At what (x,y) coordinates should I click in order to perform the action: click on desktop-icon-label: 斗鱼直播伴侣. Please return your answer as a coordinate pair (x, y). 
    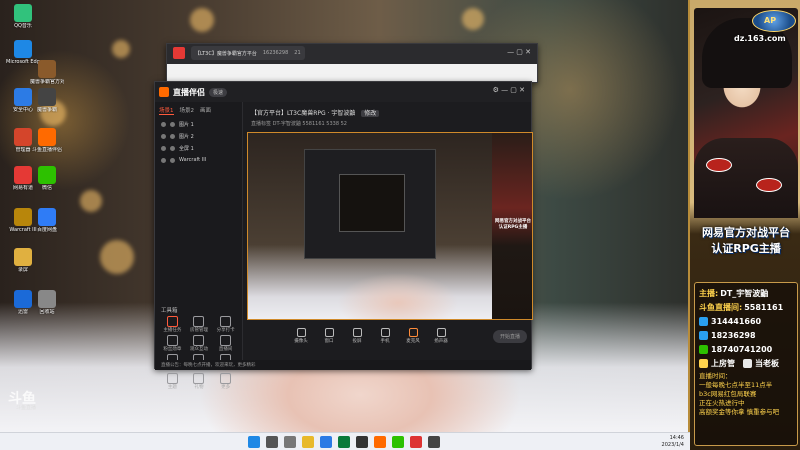
    Looking at the image, I should click on (46, 150).